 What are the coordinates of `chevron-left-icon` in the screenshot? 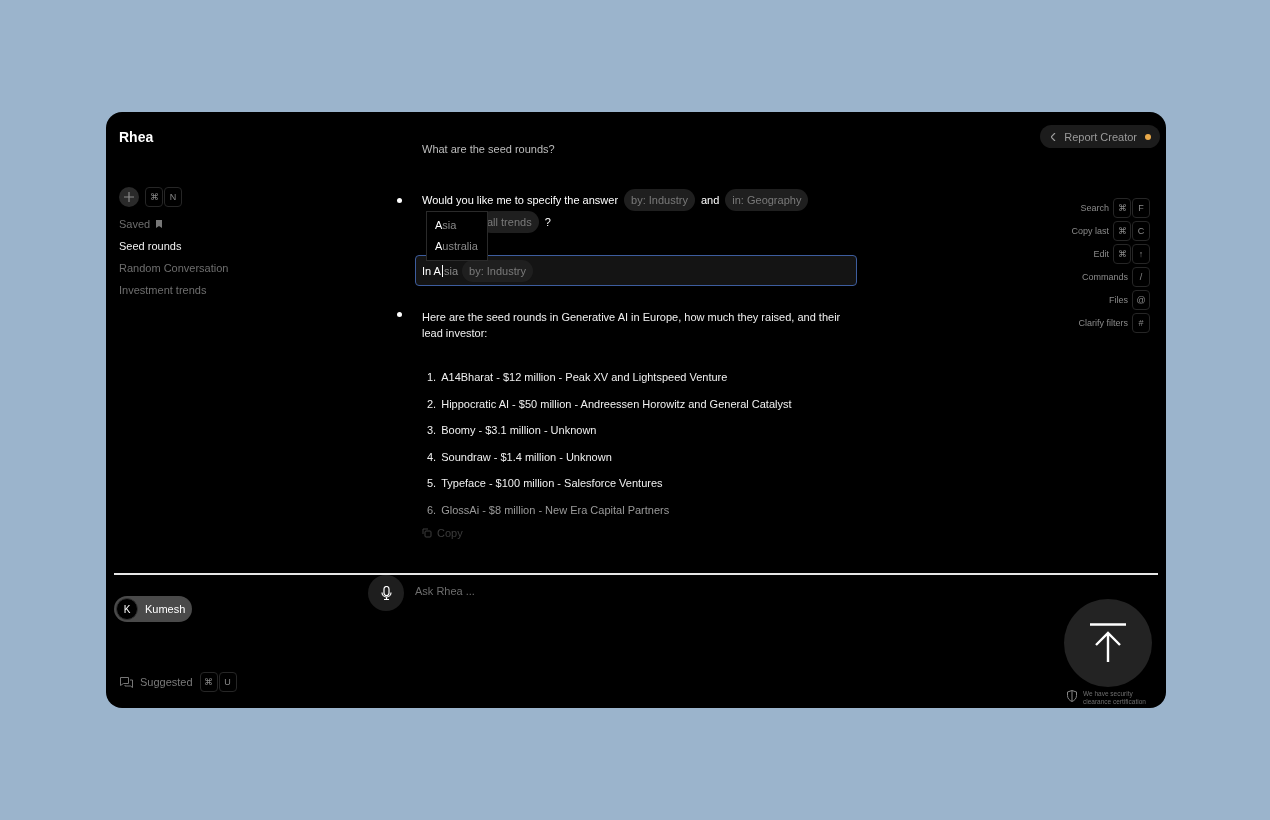 It's located at (1054, 136).